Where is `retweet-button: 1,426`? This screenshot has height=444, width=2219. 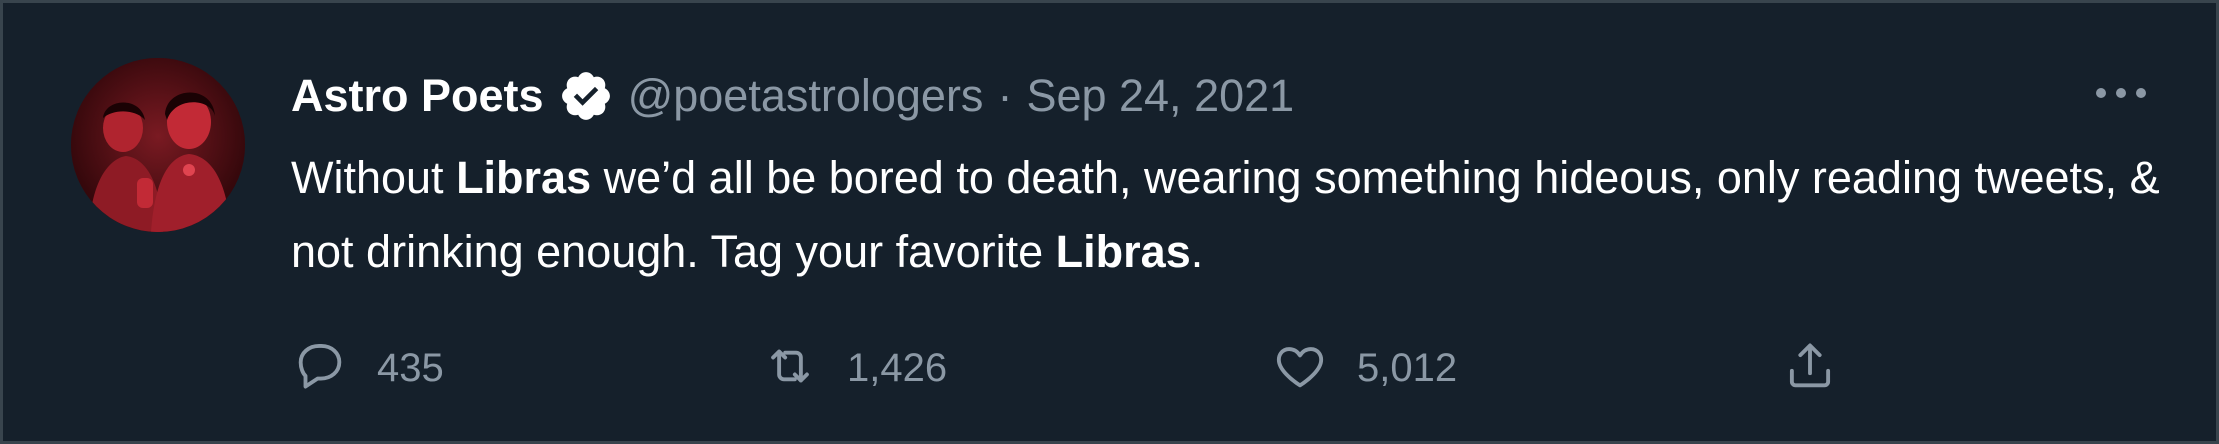
retweet-button: 1,426 is located at coordinates (854, 368).